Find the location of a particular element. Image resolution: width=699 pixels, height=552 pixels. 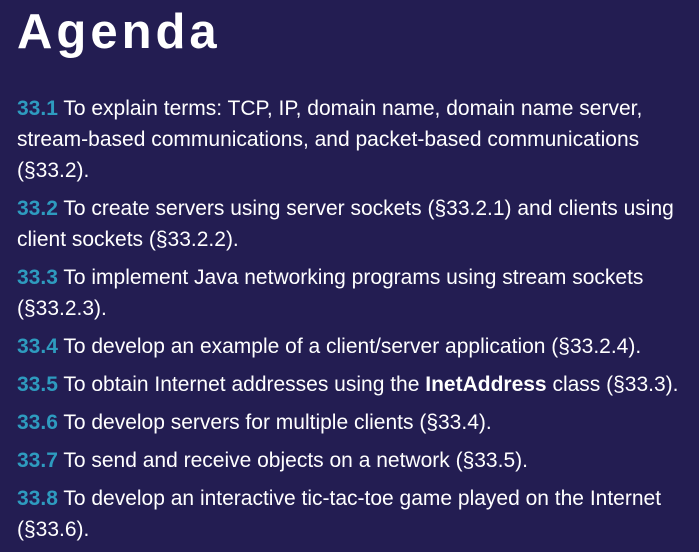

section-number: 33.1 is located at coordinates (37, 108).